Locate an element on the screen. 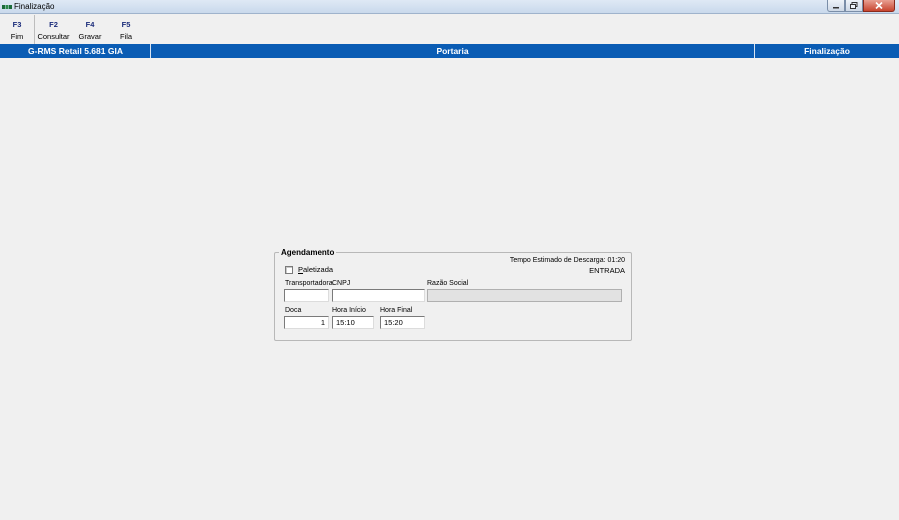 The image size is (899, 520). toolbar-button-gravar: F4 Gravar is located at coordinates (90, 29).